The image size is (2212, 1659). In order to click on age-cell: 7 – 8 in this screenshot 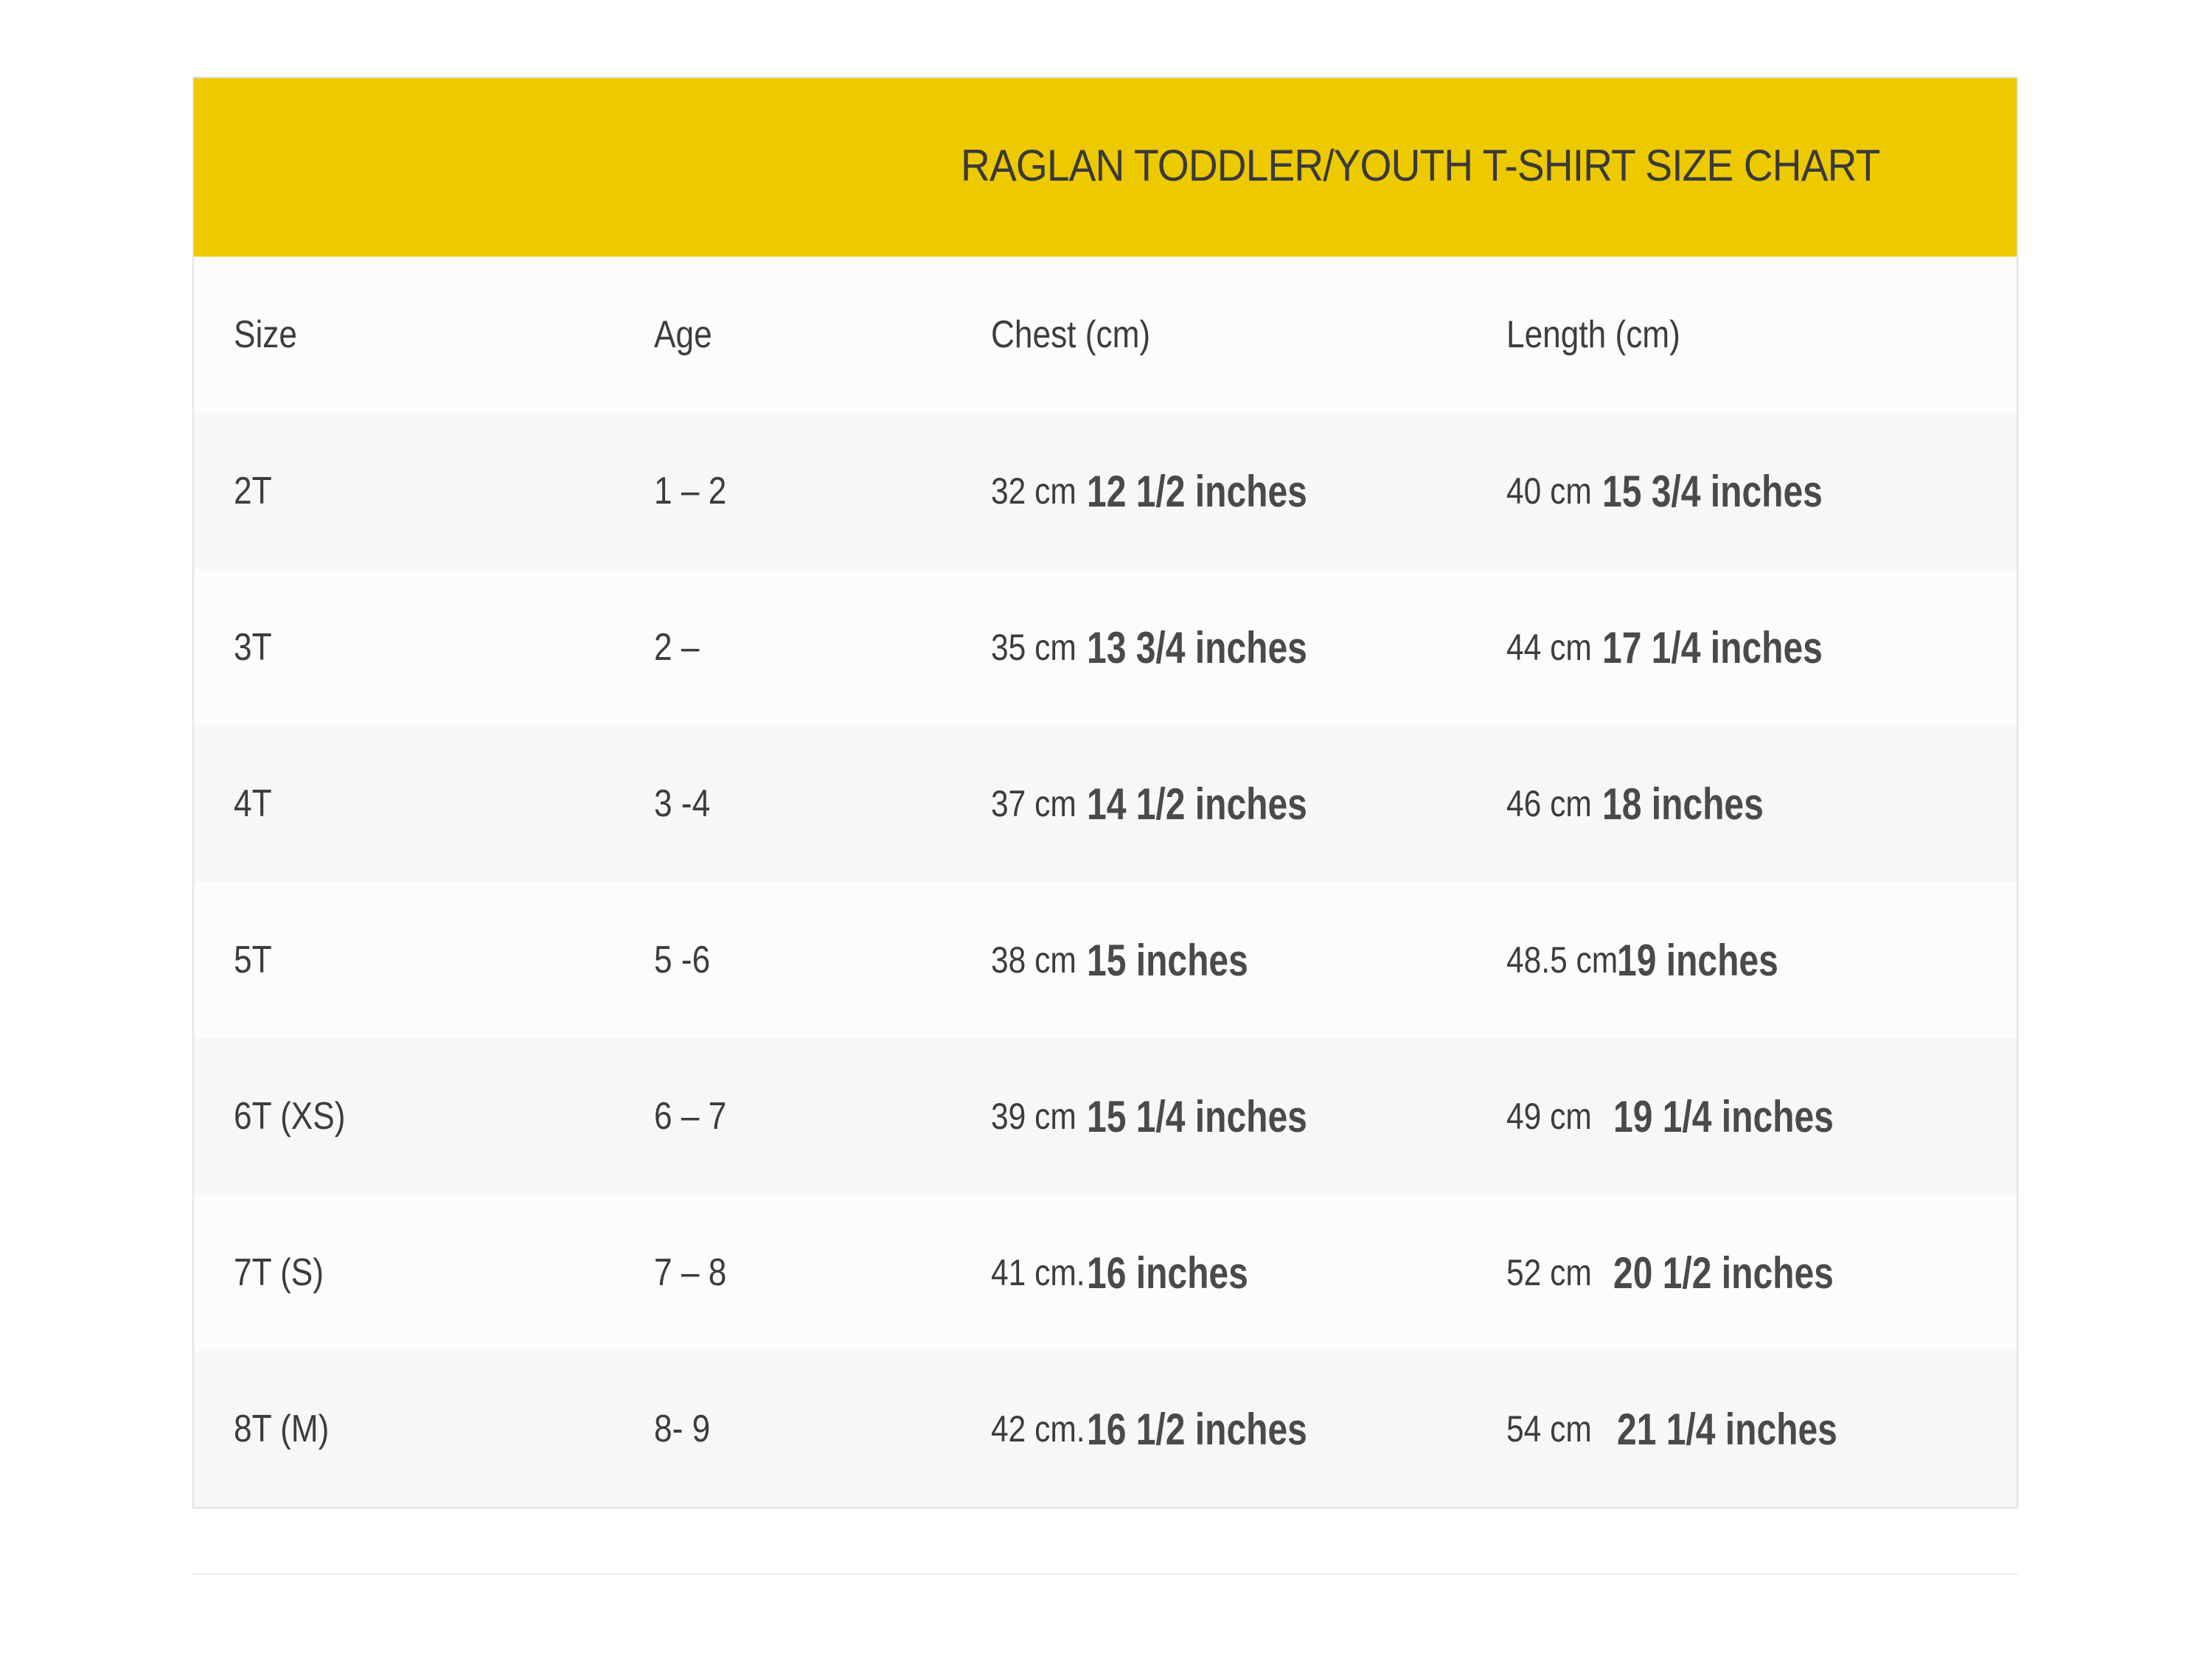, I will do `click(690, 1272)`.